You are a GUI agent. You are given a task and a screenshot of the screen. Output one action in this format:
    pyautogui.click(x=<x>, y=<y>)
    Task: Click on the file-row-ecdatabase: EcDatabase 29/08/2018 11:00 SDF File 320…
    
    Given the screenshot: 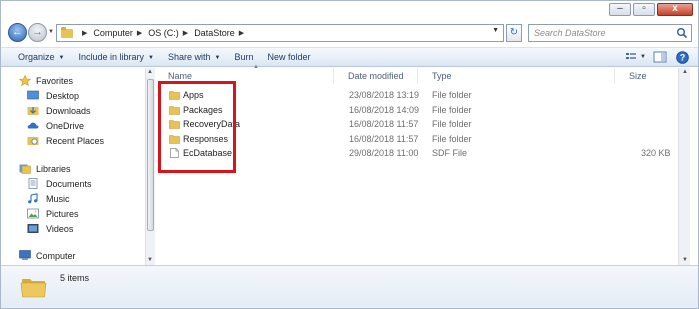 What is the action you would take?
    pyautogui.click(x=416, y=154)
    